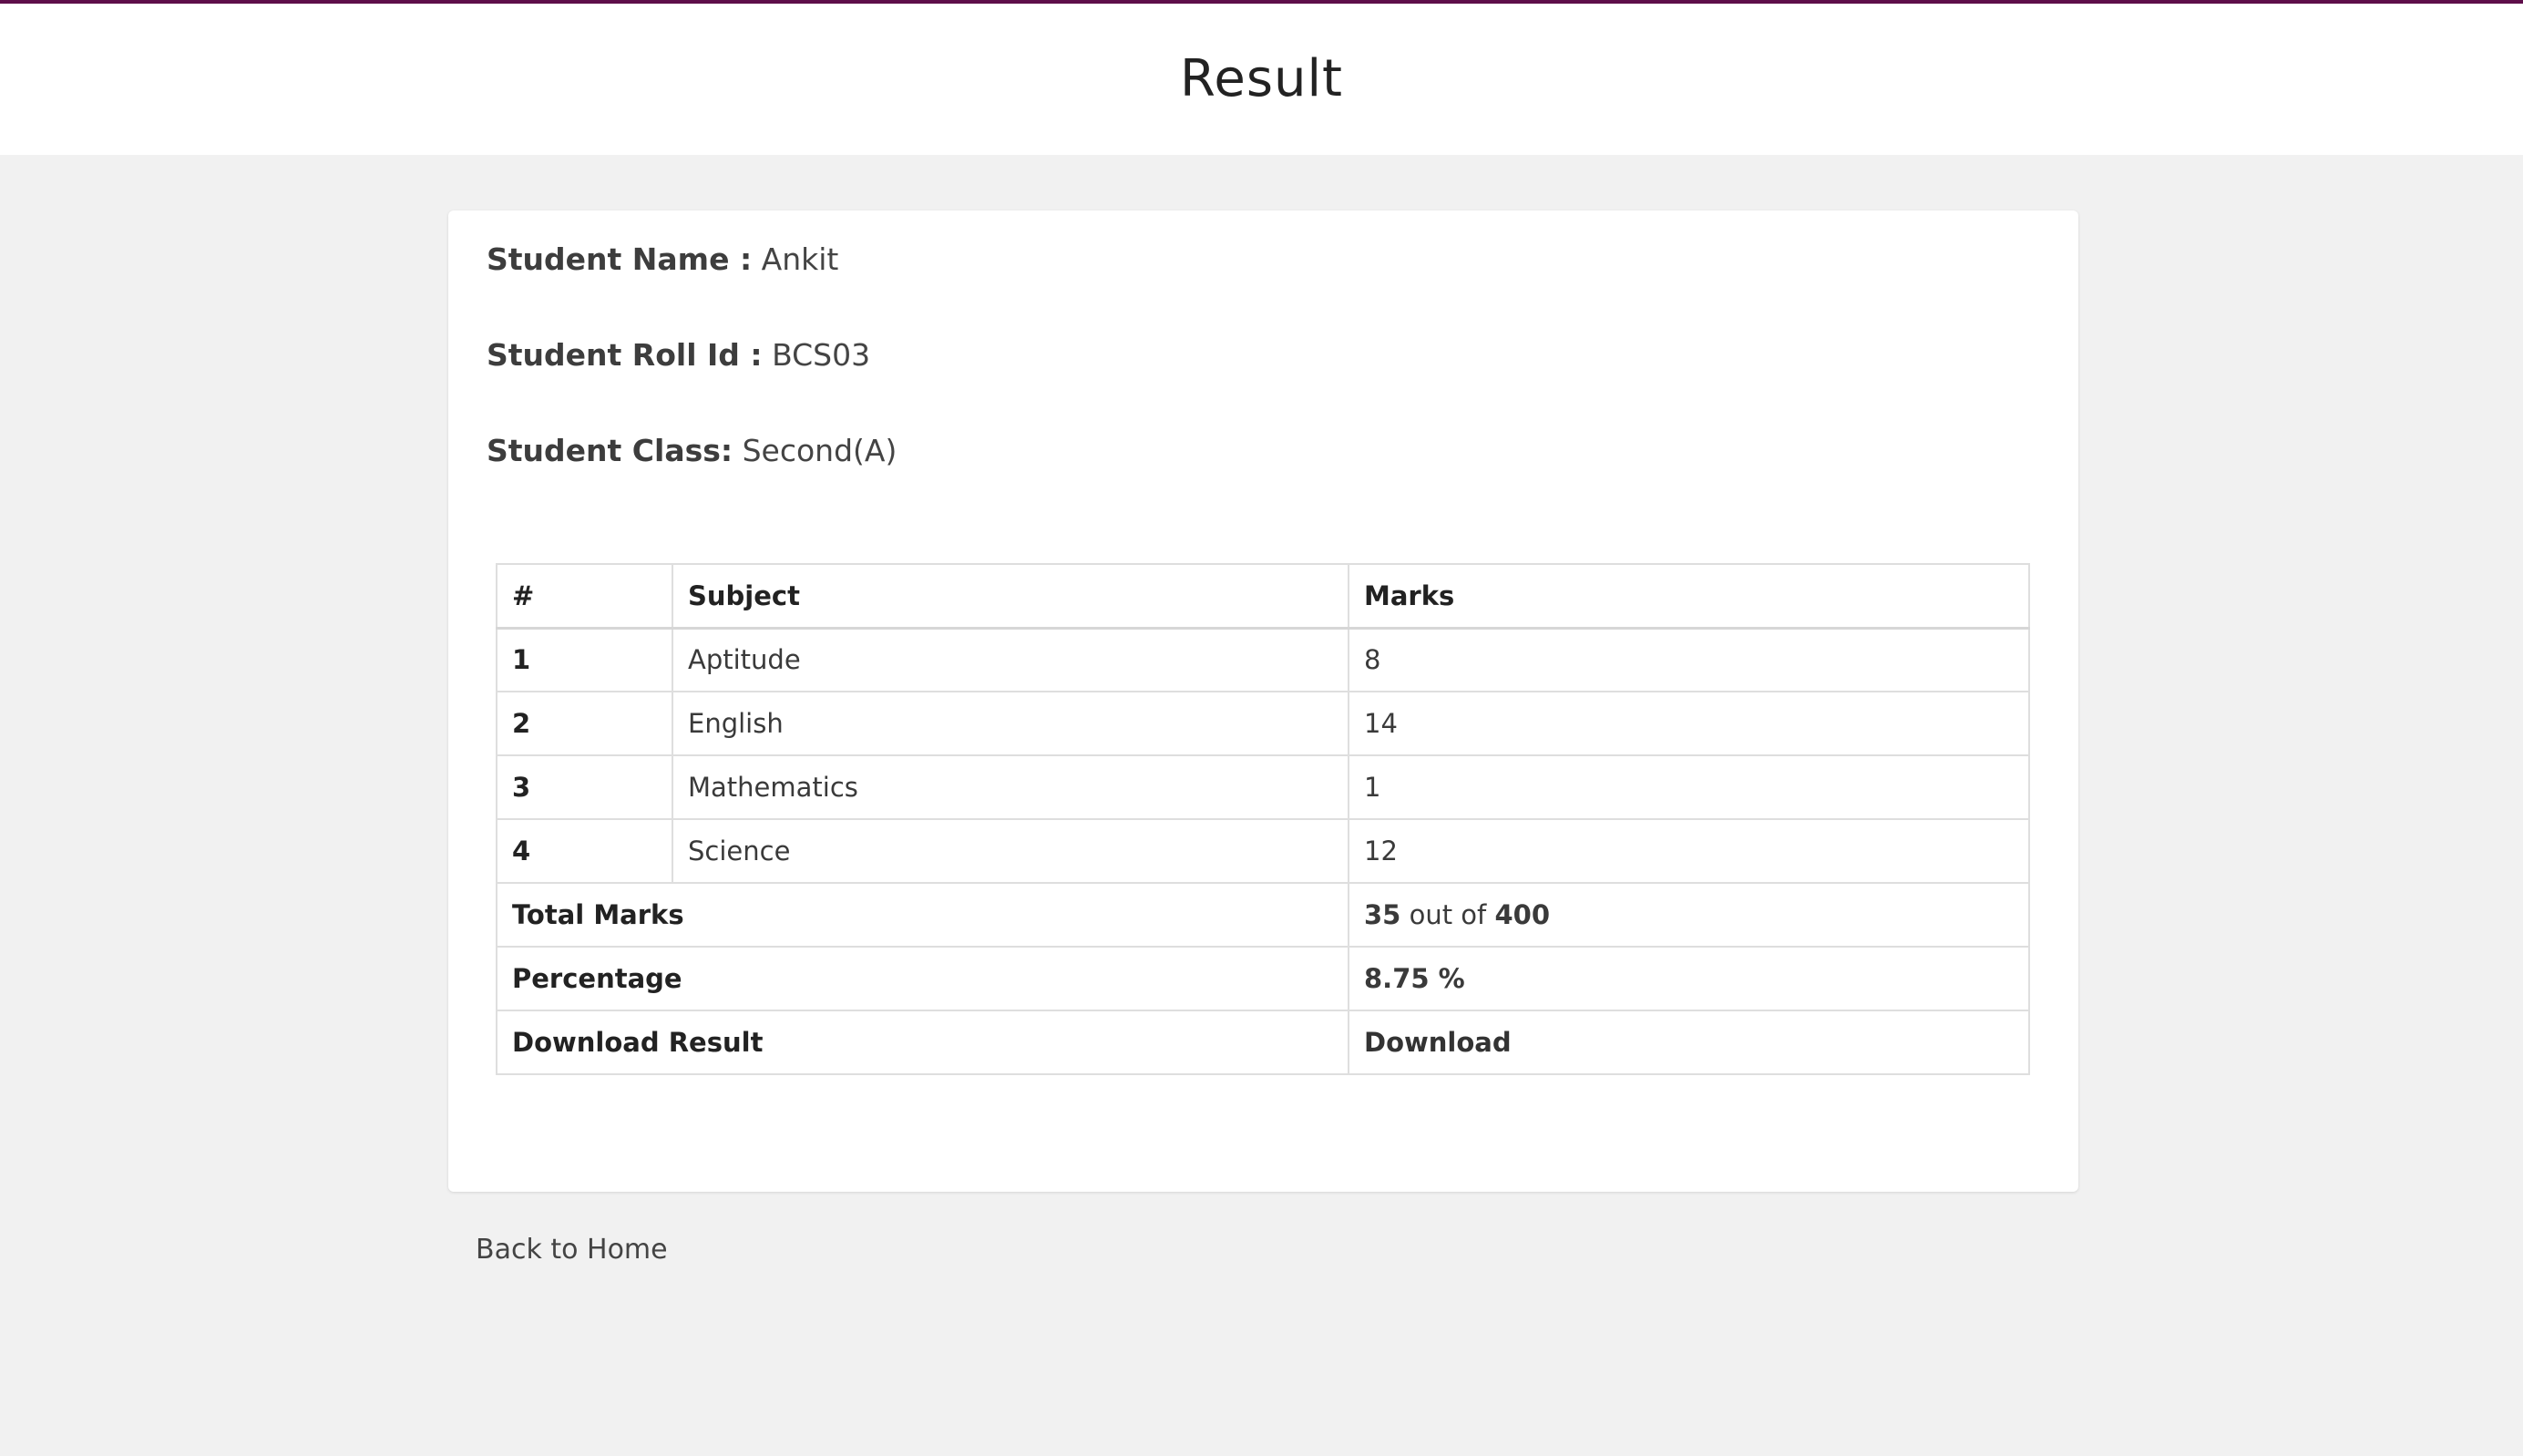 The width and height of the screenshot is (2523, 1456). I want to click on student-name-label: Student Name :, so click(620, 259).